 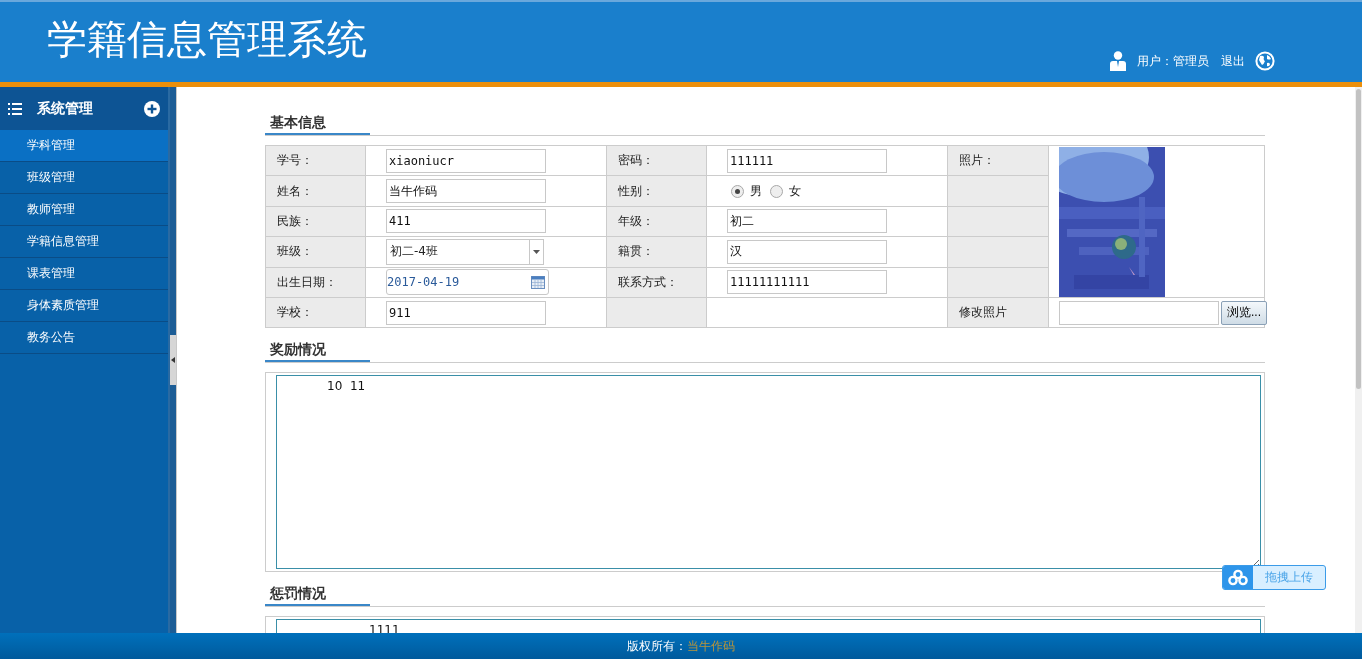 I want to click on field-label: 姓名：, so click(x=295, y=190).